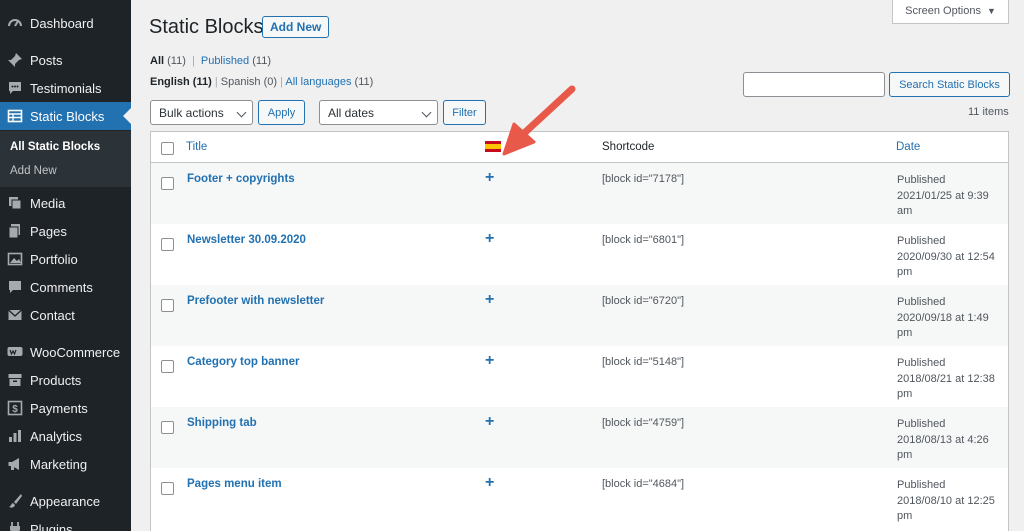  Describe the element at coordinates (15, 408) in the screenshot. I see `dollar-icon: $` at that location.